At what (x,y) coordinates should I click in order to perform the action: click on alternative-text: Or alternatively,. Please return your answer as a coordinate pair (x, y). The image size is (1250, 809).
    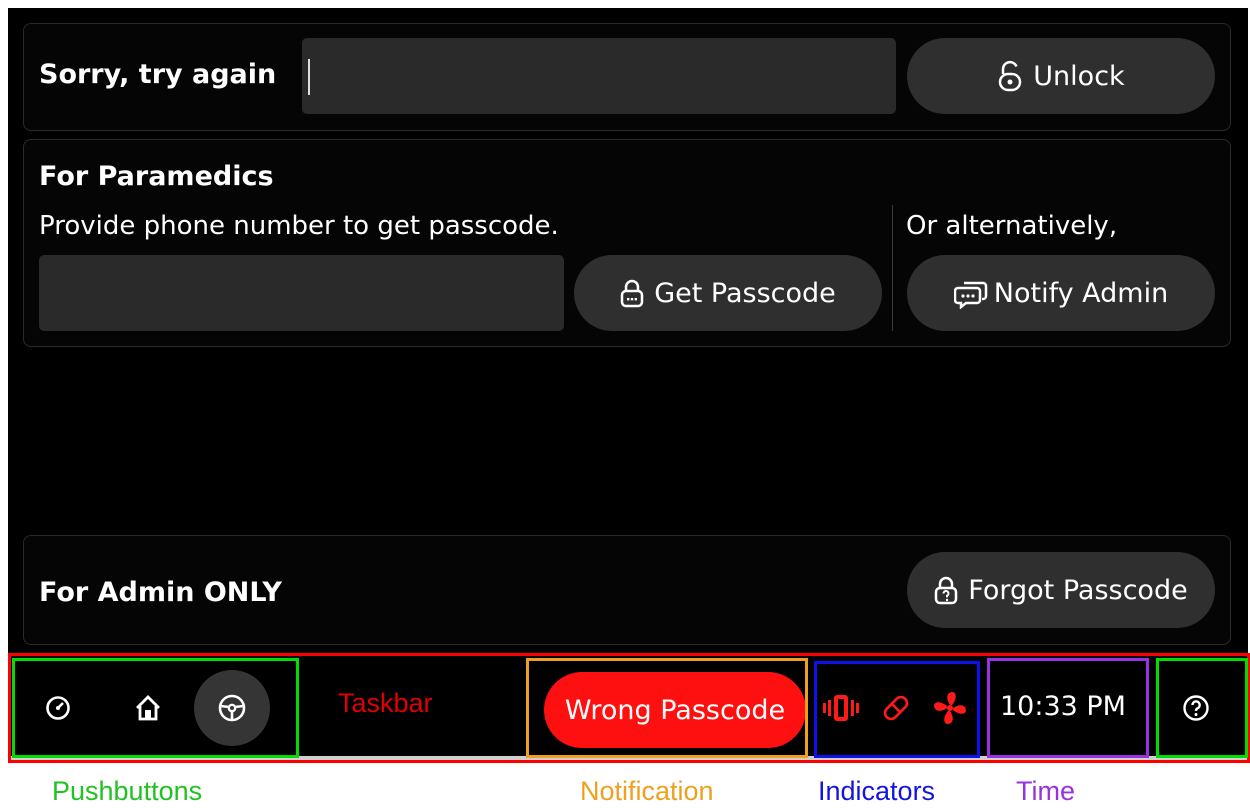
    Looking at the image, I should click on (1012, 226).